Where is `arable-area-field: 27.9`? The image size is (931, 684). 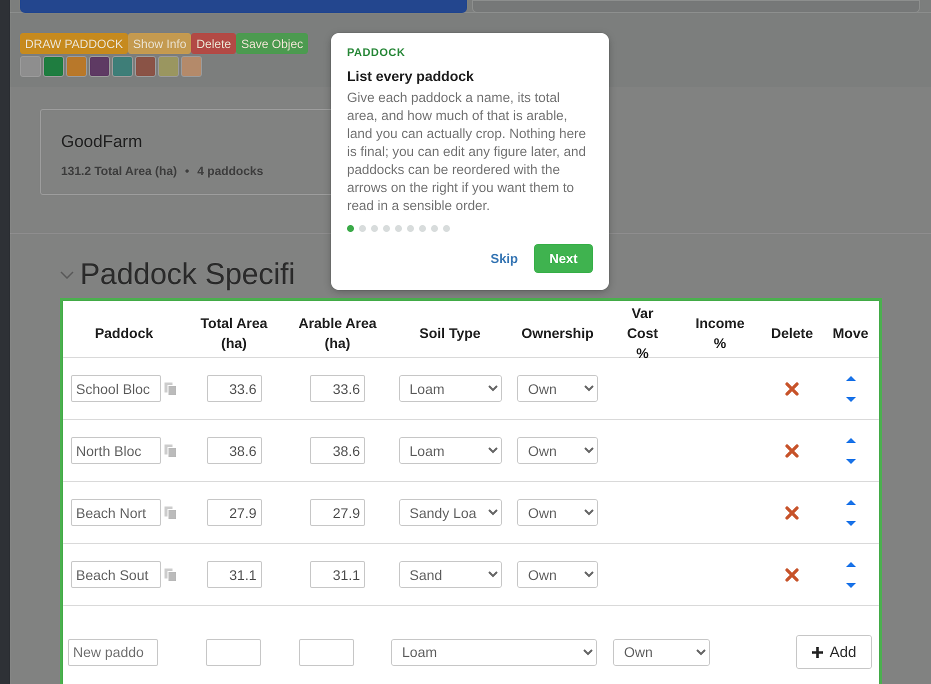
arable-area-field: 27.9 is located at coordinates (337, 512).